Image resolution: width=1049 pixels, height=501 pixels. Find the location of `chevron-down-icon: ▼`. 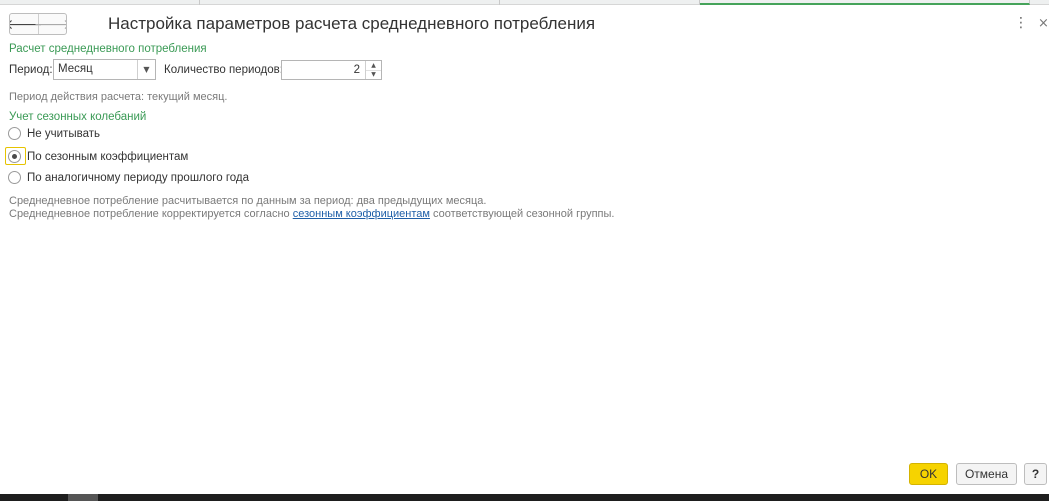

chevron-down-icon: ▼ is located at coordinates (146, 69).